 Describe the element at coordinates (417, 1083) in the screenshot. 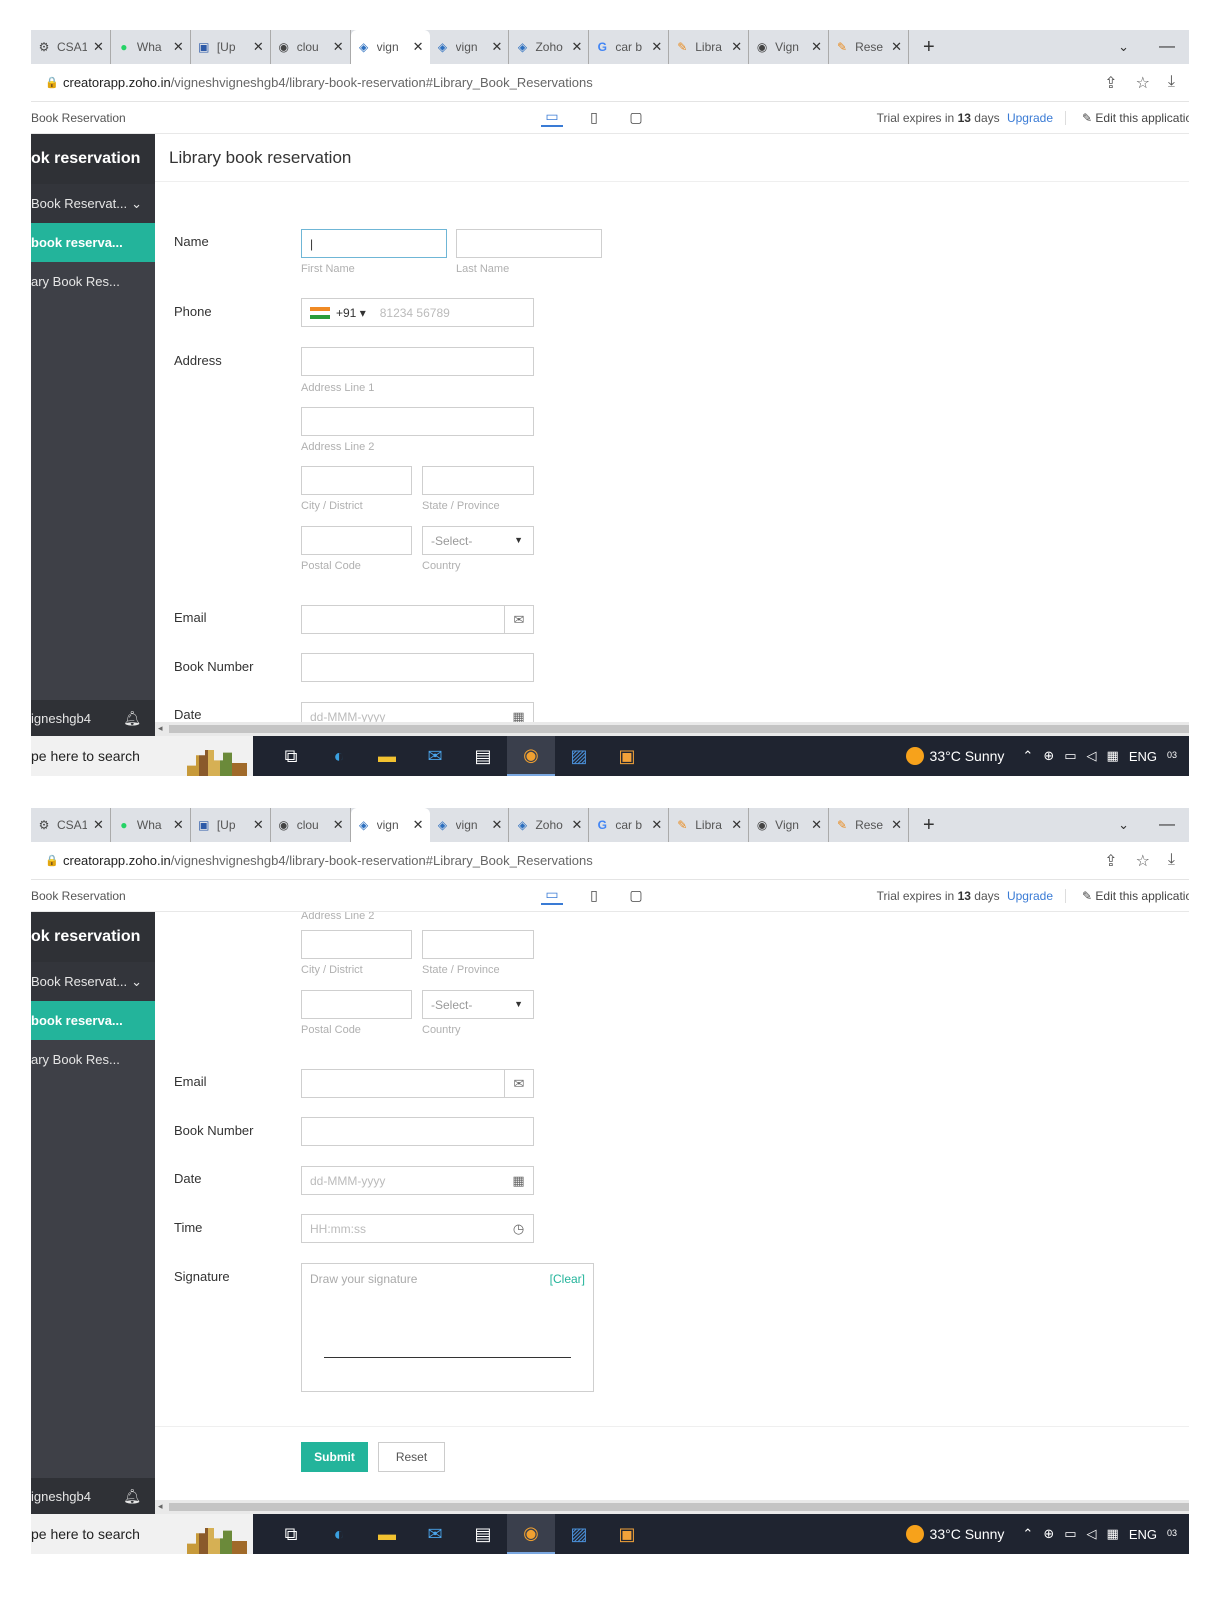

I see `email-input: ✉` at that location.